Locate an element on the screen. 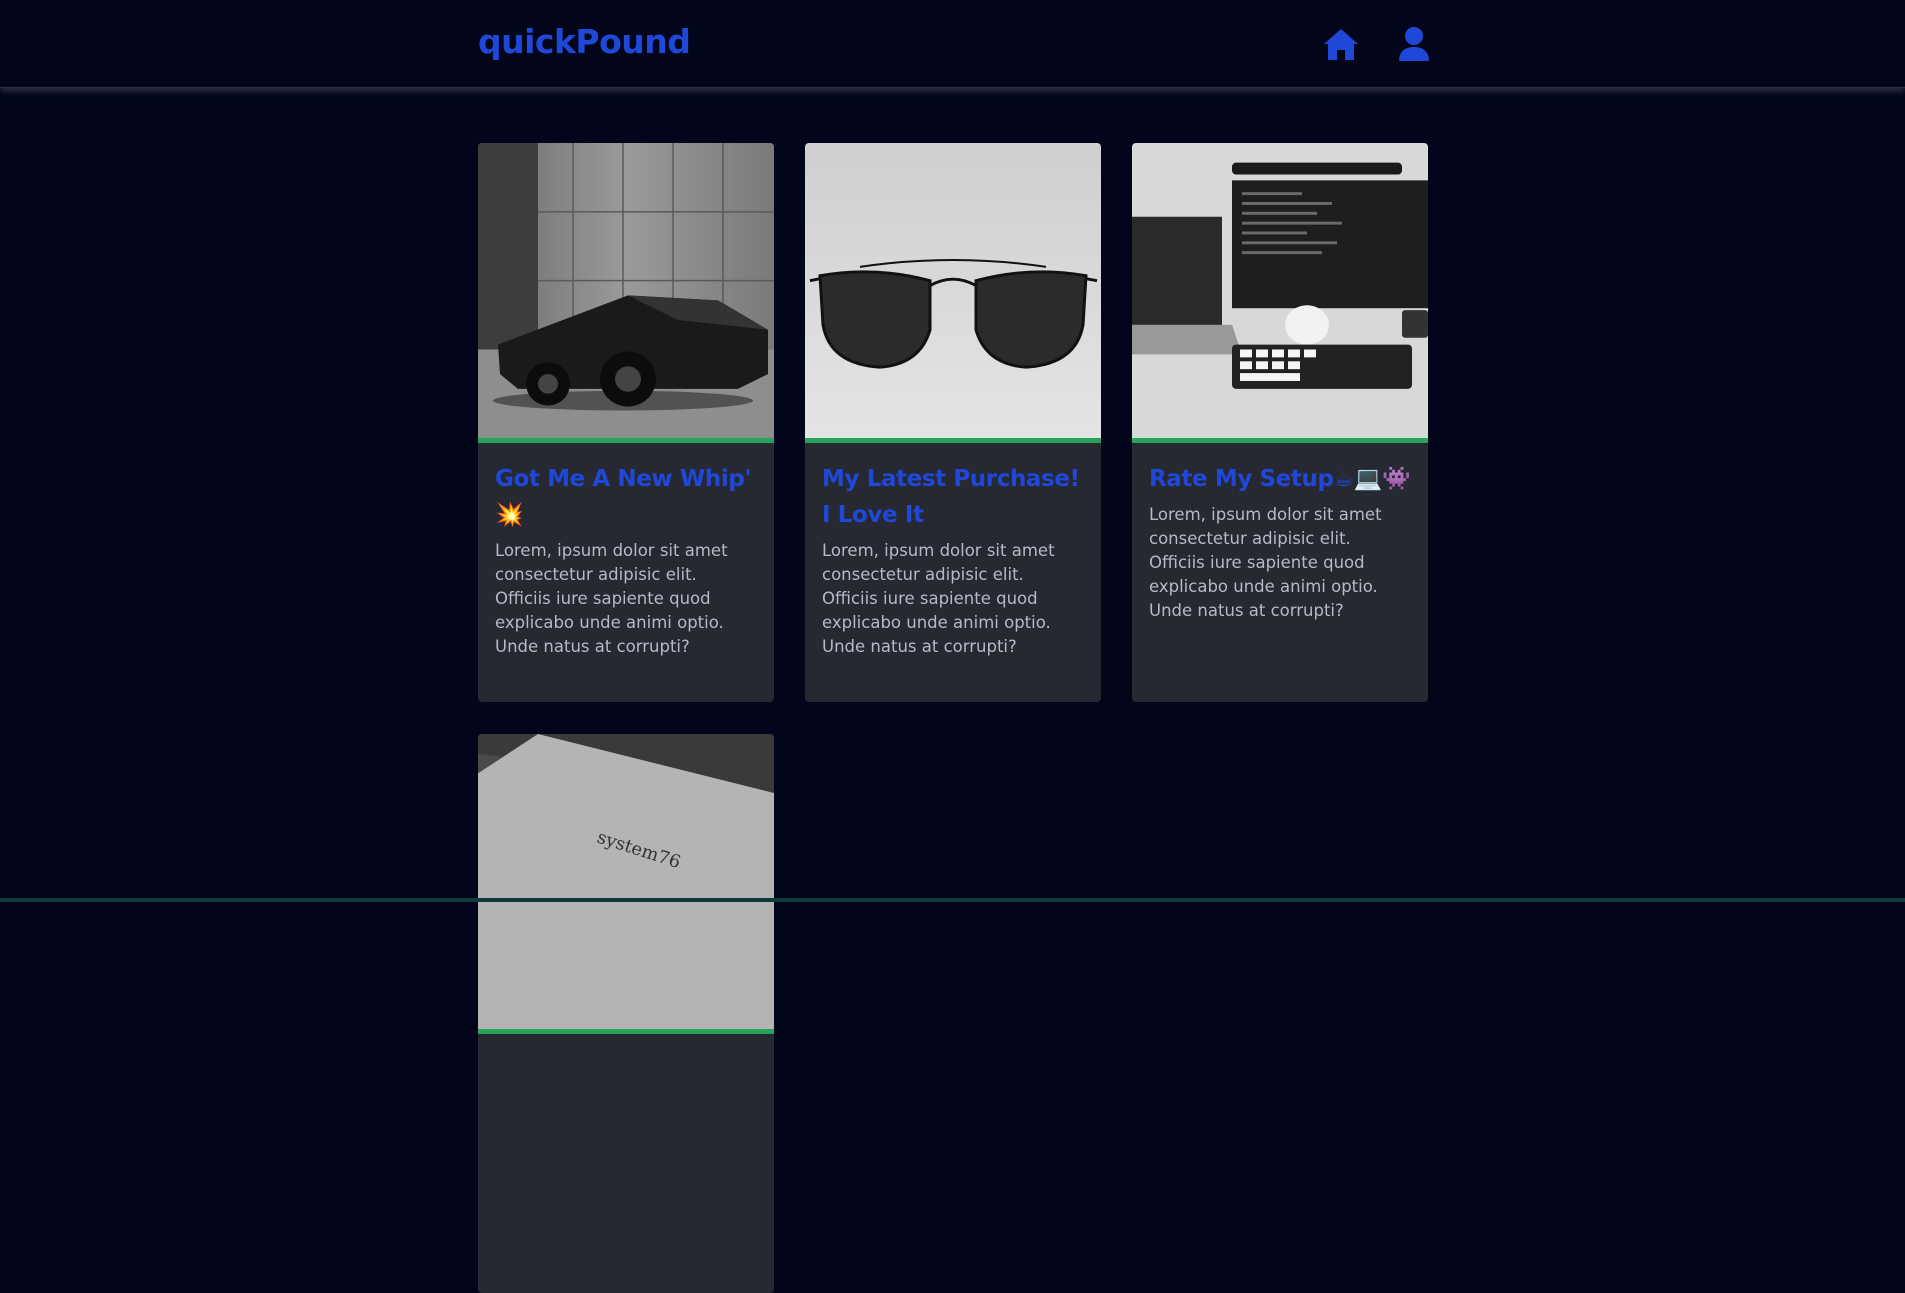 Image resolution: width=1905 pixels, height=1293 pixels. user-icon is located at coordinates (1414, 44).